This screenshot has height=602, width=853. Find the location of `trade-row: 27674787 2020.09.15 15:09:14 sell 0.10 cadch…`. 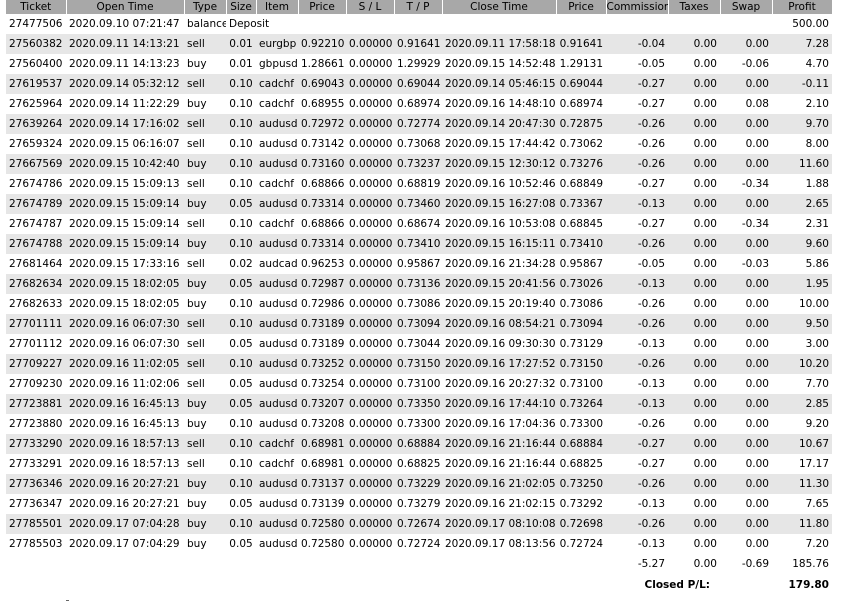

trade-row: 27674787 2020.09.15 15:09:14 sell 0.10 cadch… is located at coordinates (419, 224).